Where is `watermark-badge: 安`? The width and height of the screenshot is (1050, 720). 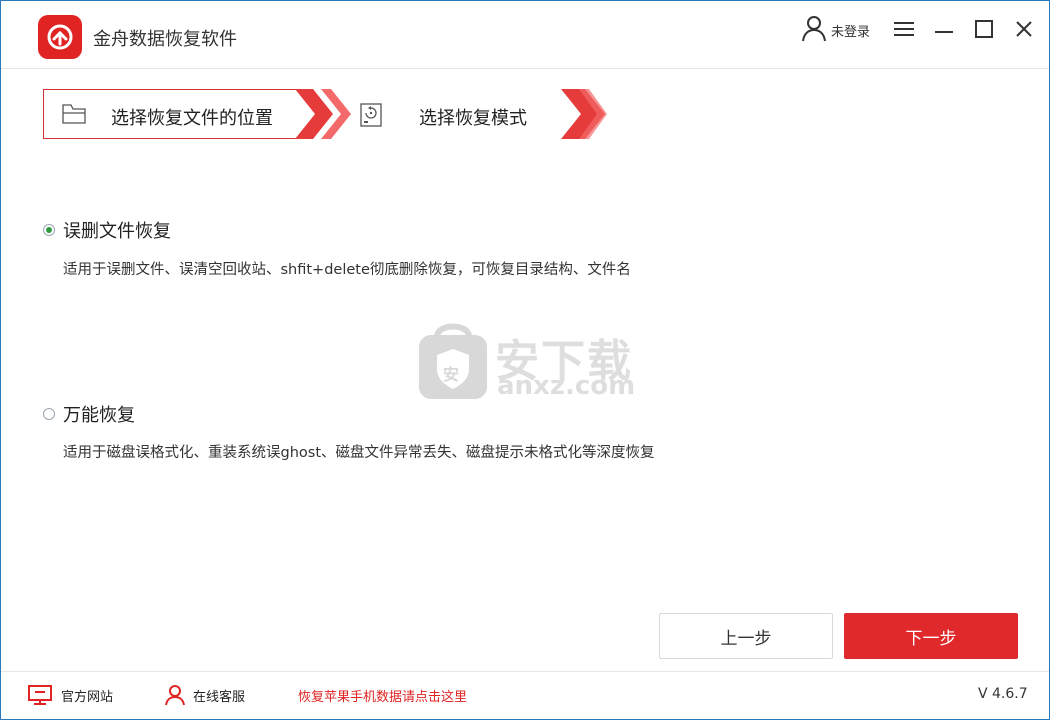 watermark-badge: 安 is located at coordinates (451, 374).